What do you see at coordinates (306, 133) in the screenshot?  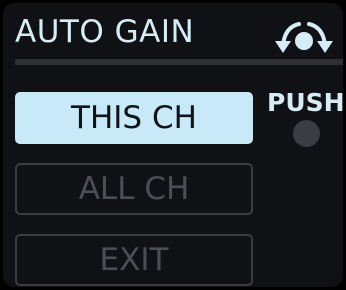 I see `push-button-icon` at bounding box center [306, 133].